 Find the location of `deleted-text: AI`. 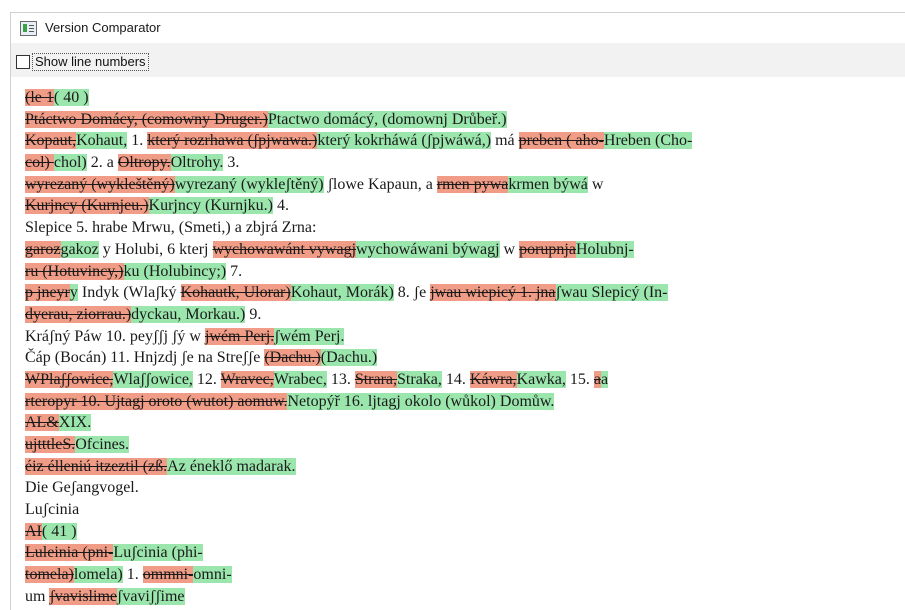

deleted-text: AI is located at coordinates (33, 531).